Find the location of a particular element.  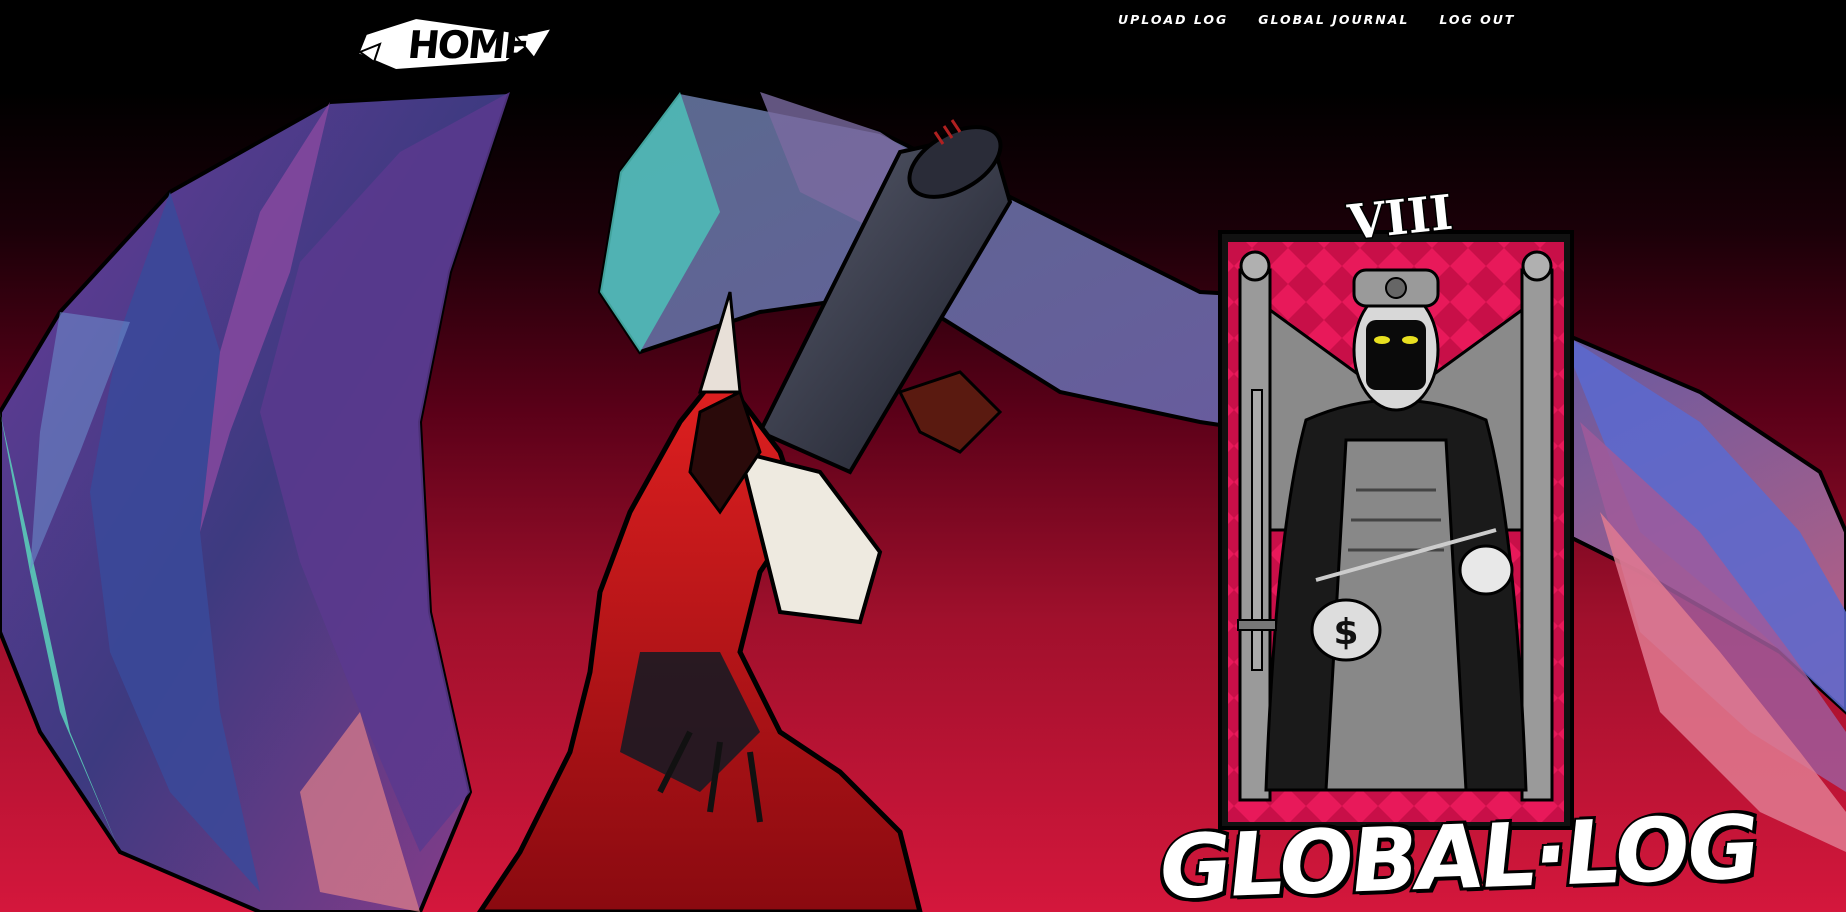

global-log-title: GLOBAL·LOG is located at coordinates (1458, 852).